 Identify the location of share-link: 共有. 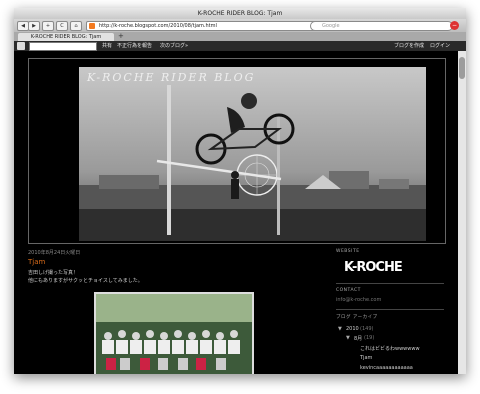
(107, 46).